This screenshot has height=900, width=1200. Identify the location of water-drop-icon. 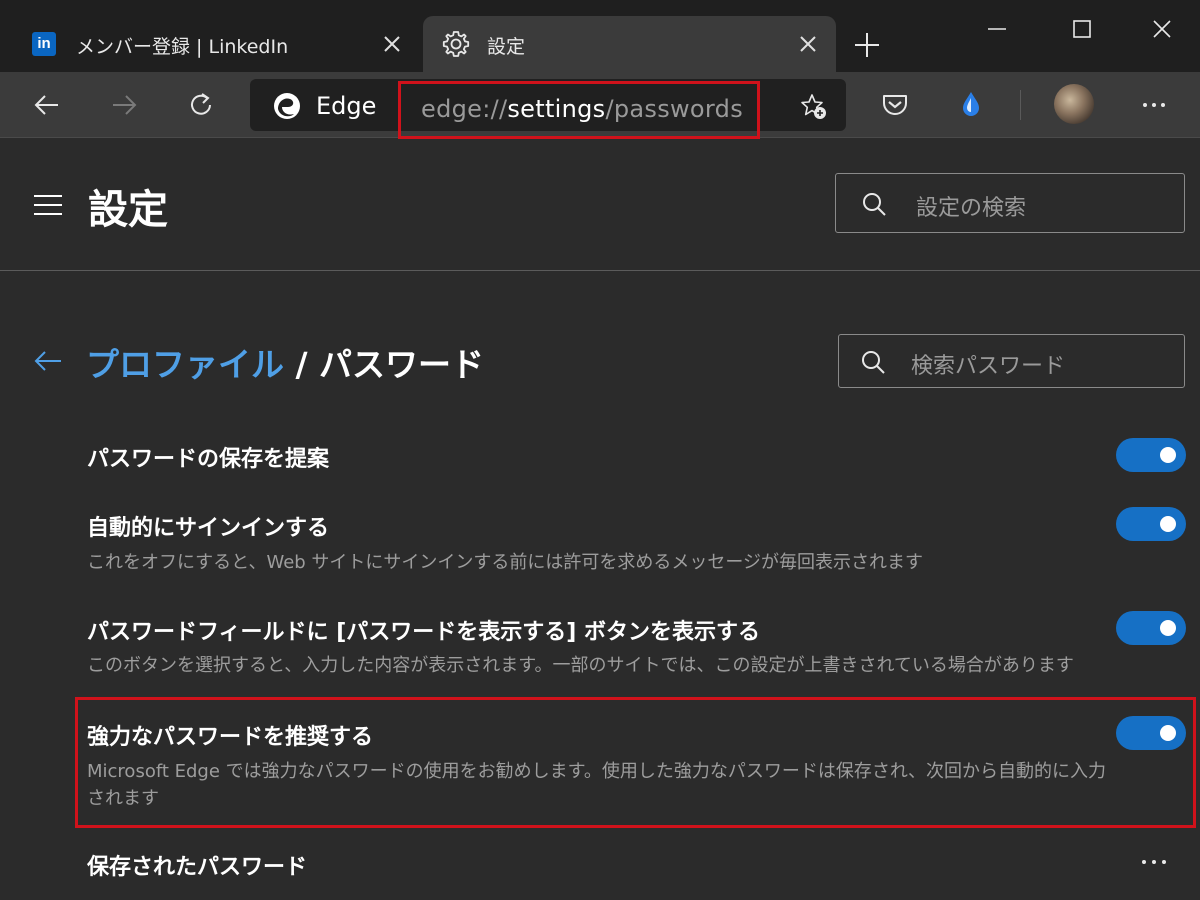
(971, 105).